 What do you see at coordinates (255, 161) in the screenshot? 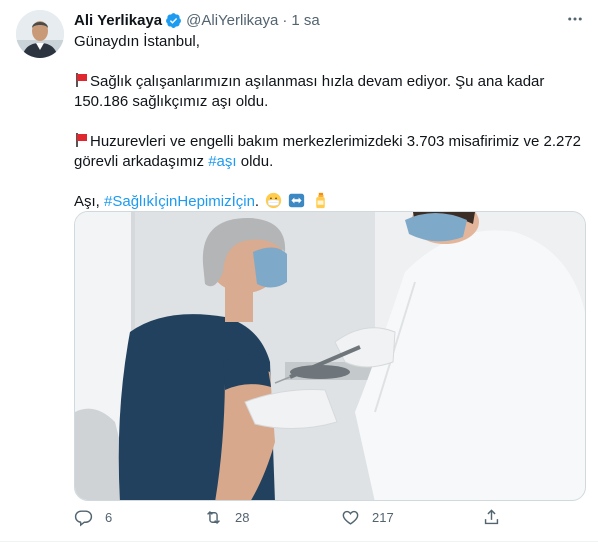
I see `paragraph-nursing-homes-end: oldu.` at bounding box center [255, 161].